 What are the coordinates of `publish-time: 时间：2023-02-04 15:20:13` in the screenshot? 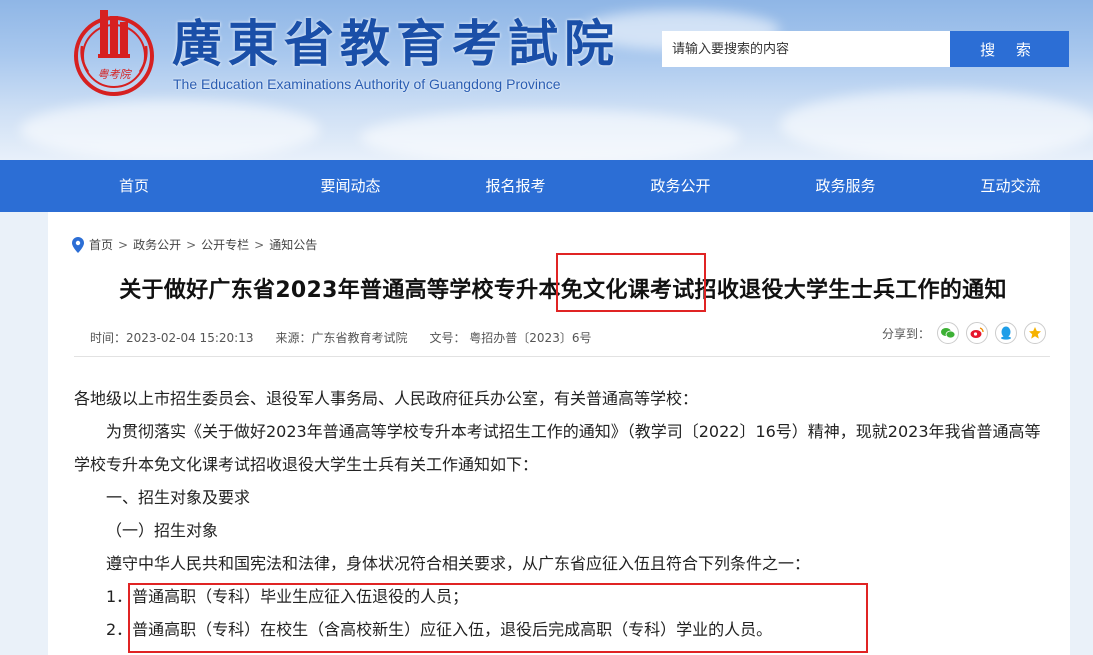 It's located at (172, 338).